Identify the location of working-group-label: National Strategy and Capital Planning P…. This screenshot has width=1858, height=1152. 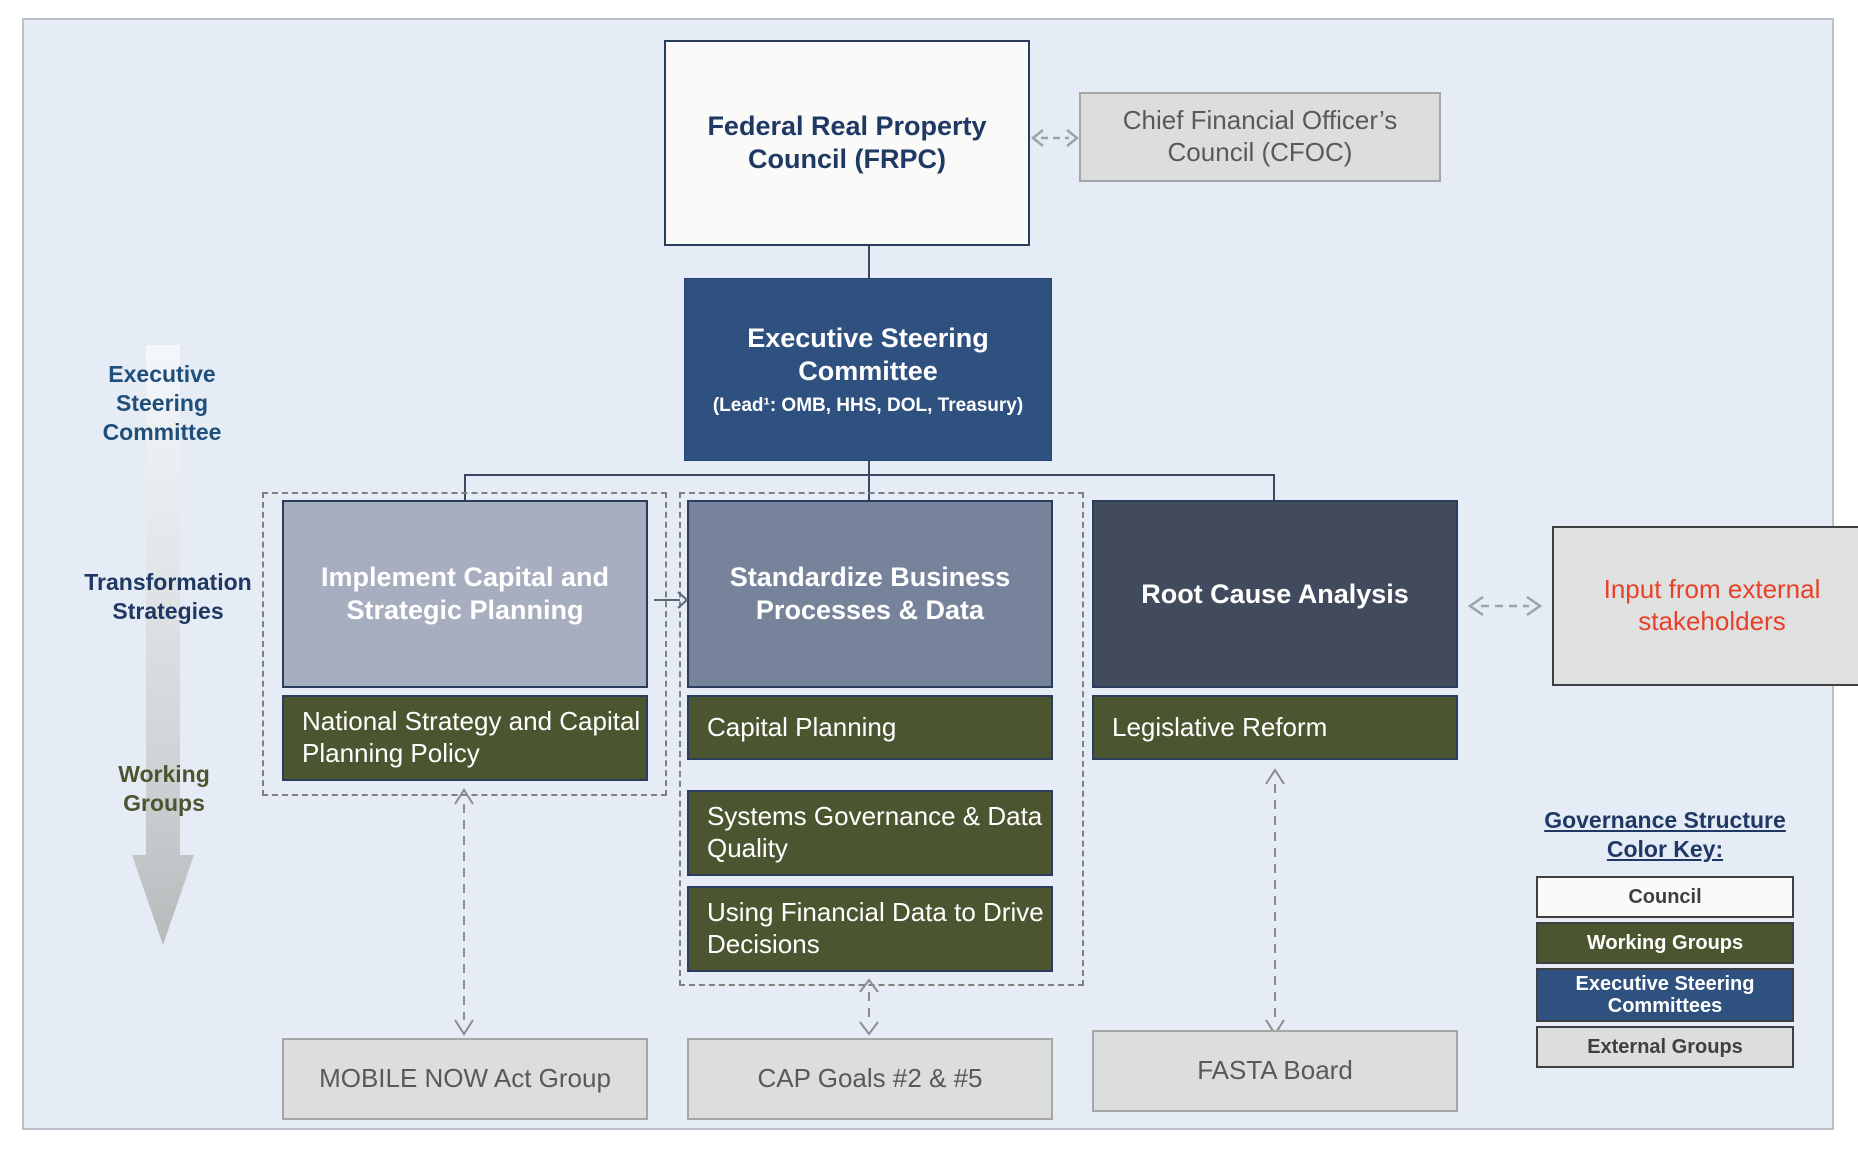
(471, 737).